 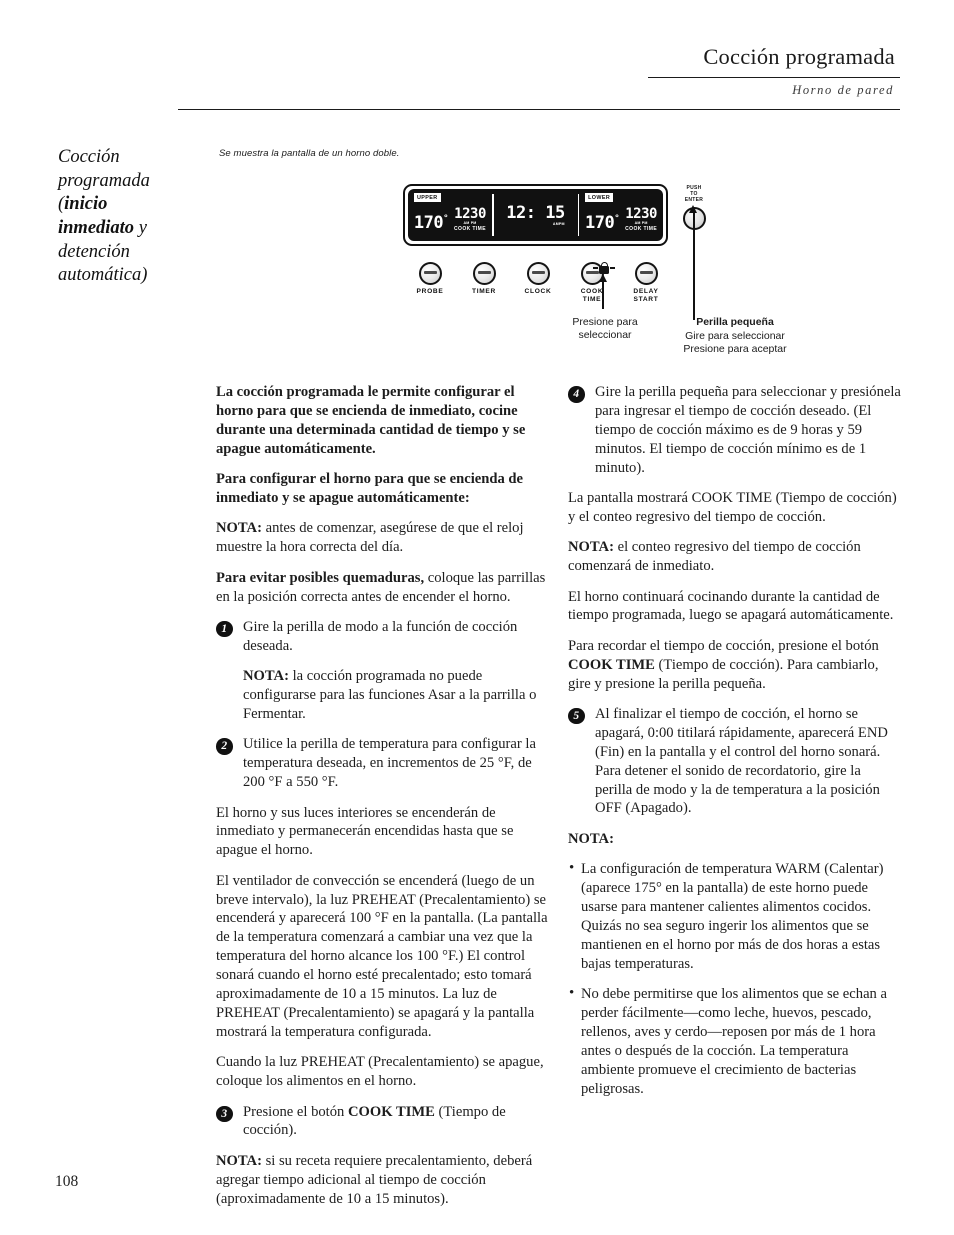 I want to click on probe-button-icon, so click(x=430, y=273).